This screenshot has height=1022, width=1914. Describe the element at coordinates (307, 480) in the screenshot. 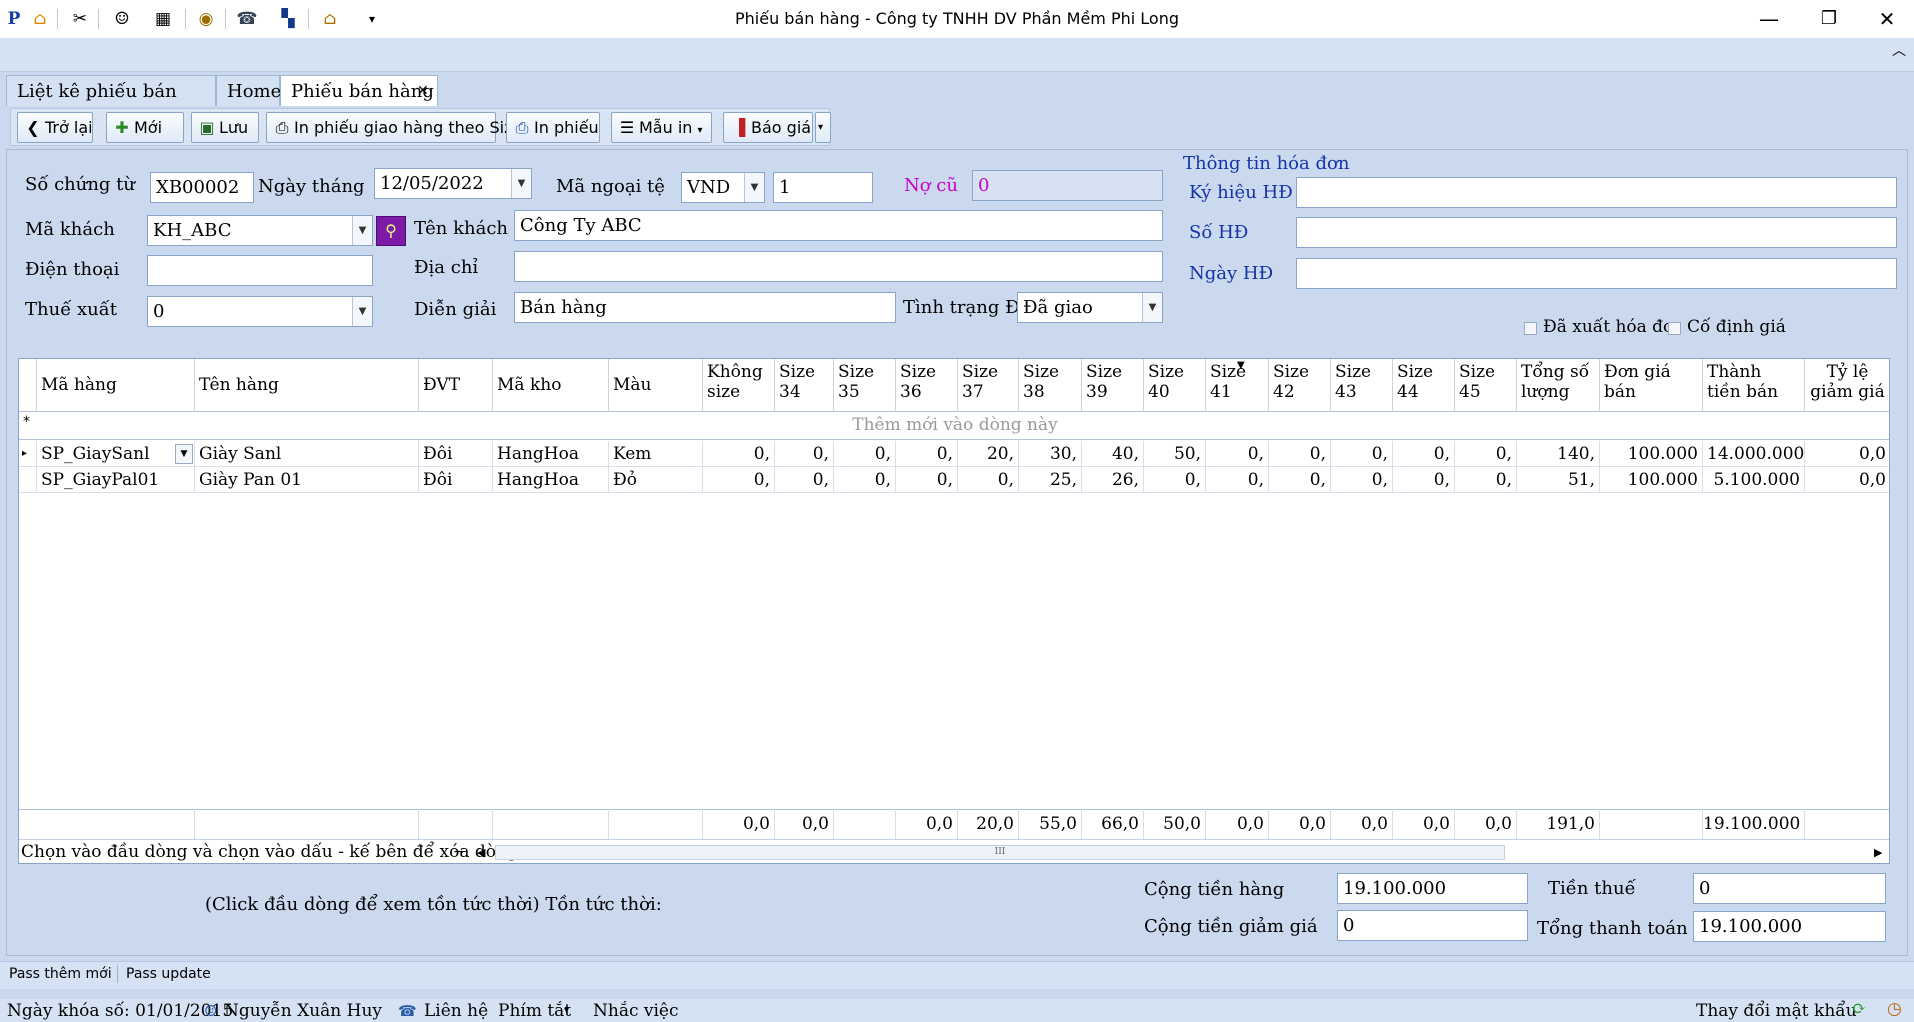

I see `table-cell: Giày Pan 01` at that location.